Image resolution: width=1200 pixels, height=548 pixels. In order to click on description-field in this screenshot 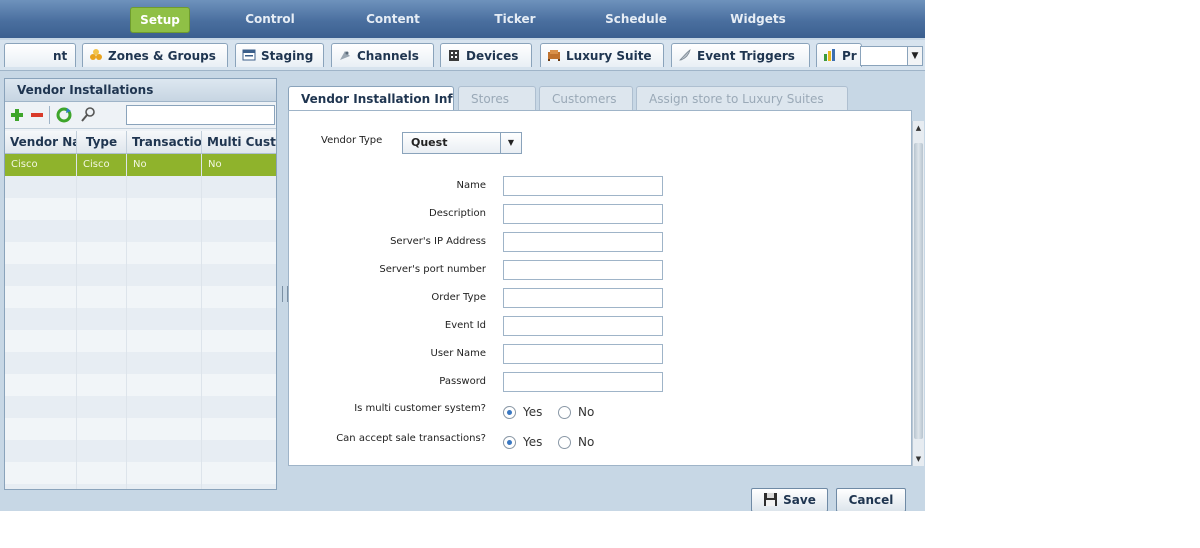, I will do `click(583, 214)`.